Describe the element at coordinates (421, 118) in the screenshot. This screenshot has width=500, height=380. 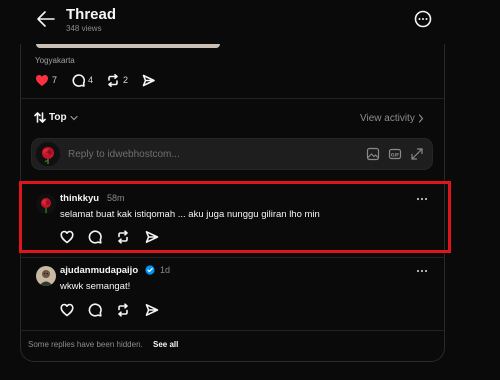
I see `chevron-right-icon` at that location.